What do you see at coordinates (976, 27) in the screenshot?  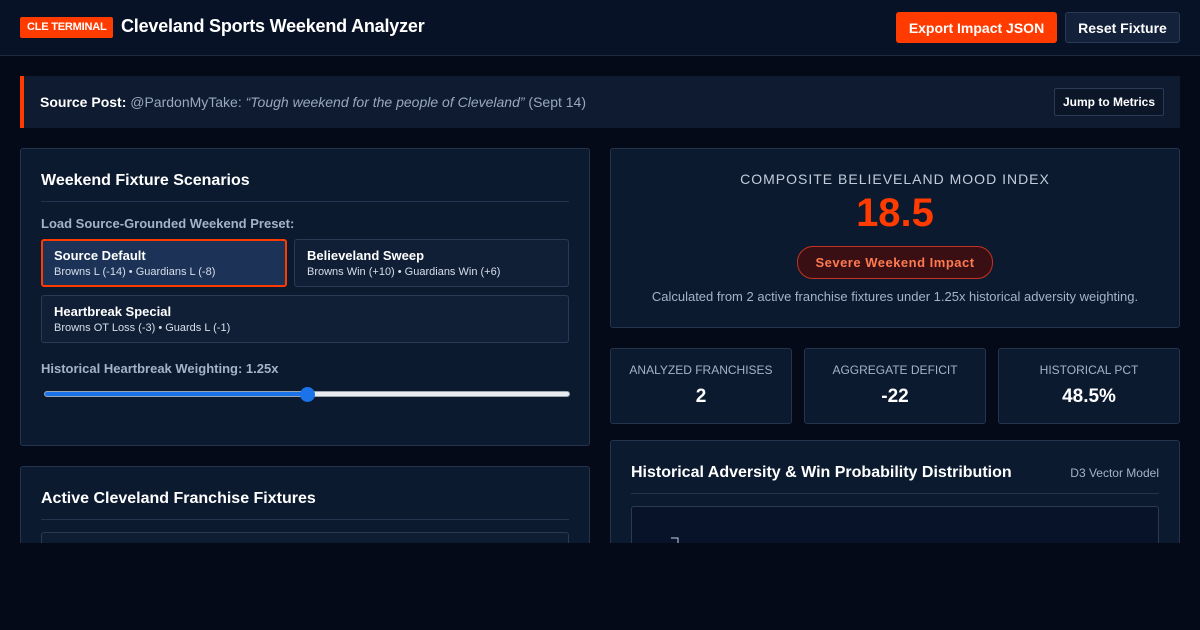 I see `export-impact-json-button: Export Impact JSON` at bounding box center [976, 27].